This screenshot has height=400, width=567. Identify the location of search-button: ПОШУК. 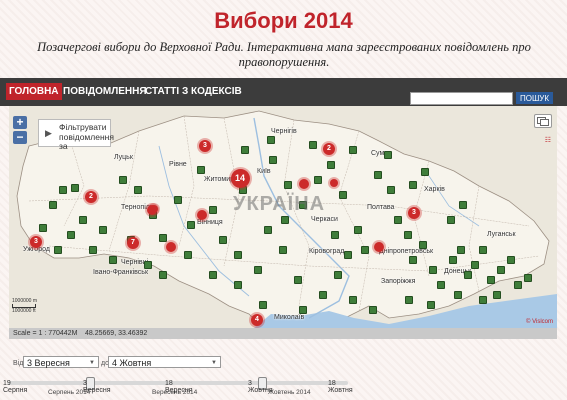
(534, 98).